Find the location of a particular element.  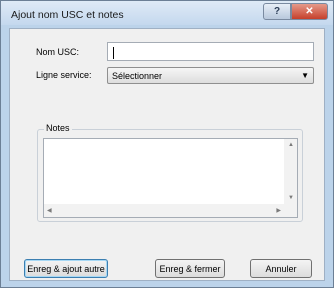

close-icon: ✕ is located at coordinates (309, 11).